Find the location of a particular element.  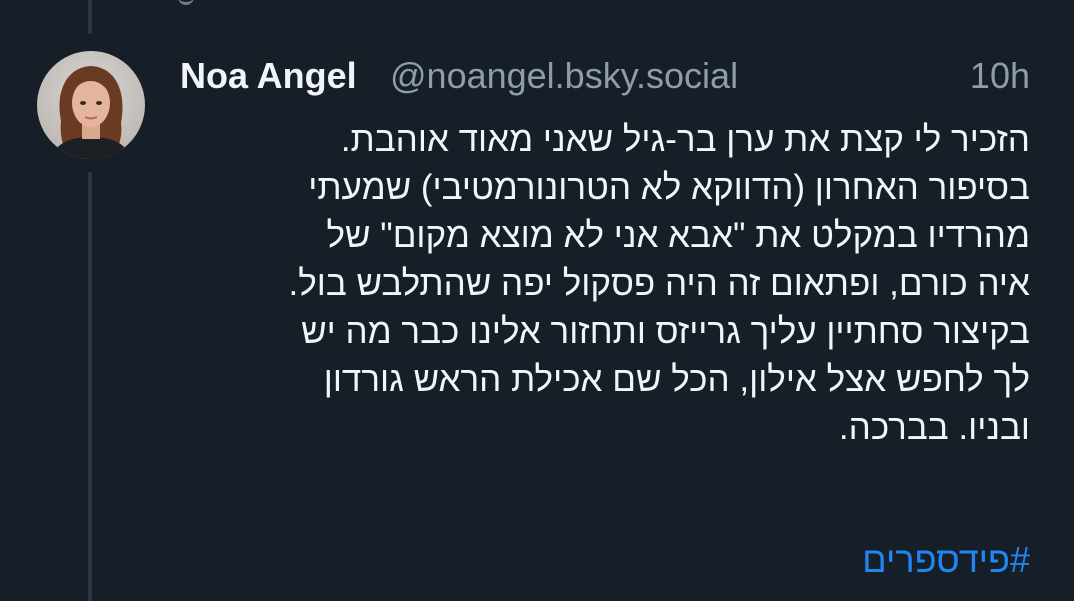

author-display-name: Noa Angel is located at coordinates (268, 76).